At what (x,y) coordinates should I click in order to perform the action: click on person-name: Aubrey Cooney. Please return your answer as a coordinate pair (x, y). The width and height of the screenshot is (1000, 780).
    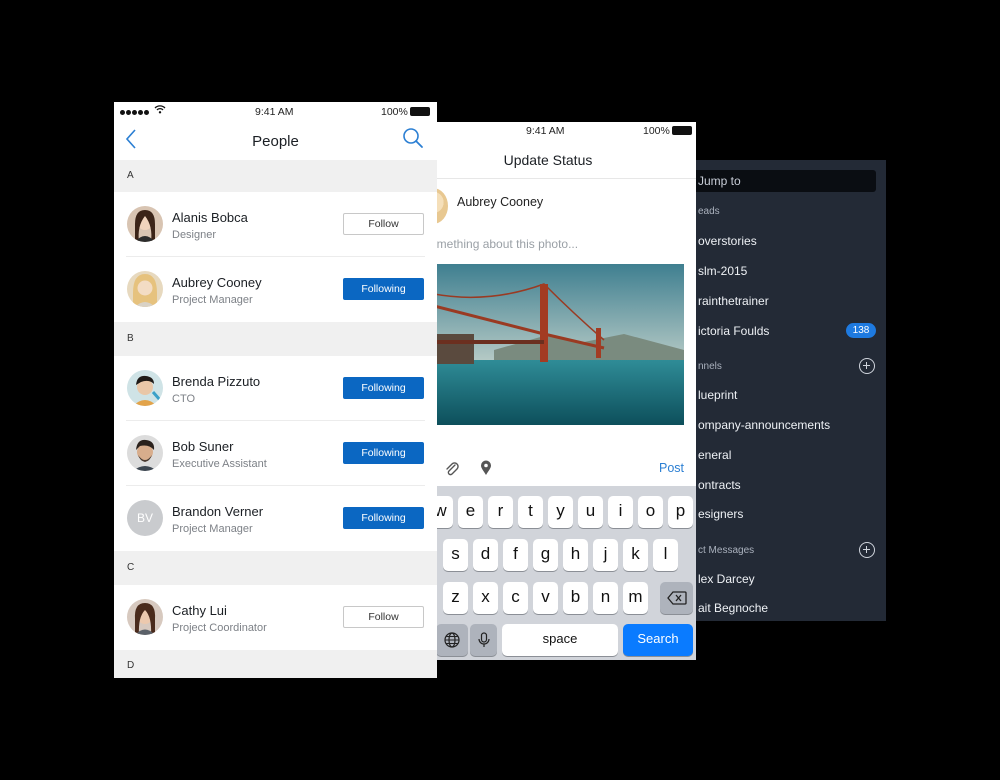
    Looking at the image, I should click on (217, 282).